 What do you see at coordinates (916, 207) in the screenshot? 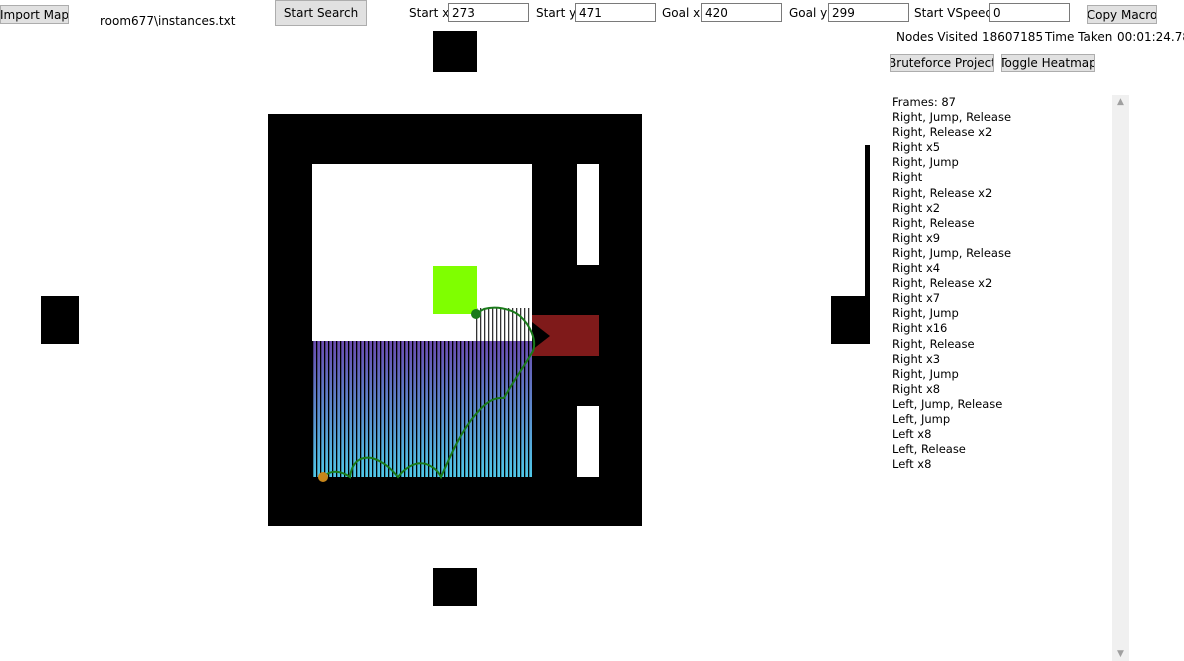
I see `macro-line: Right x2` at bounding box center [916, 207].